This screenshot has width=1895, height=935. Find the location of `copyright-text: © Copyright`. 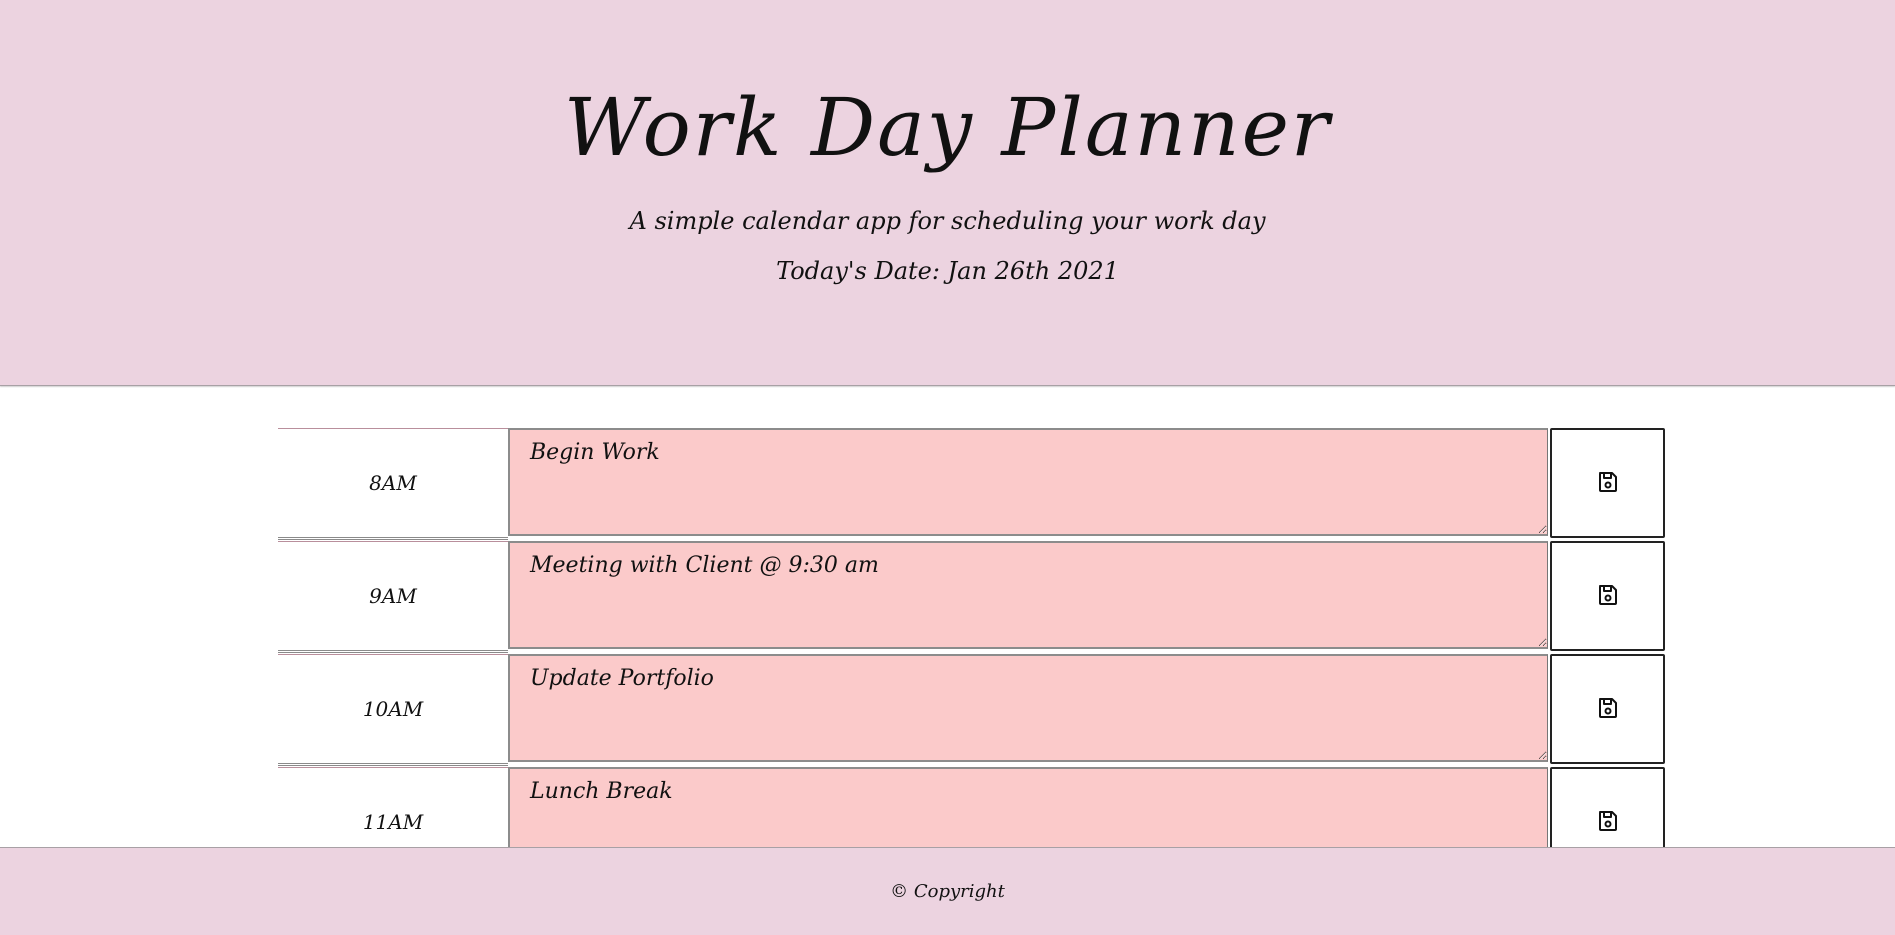

copyright-text: © Copyright is located at coordinates (947, 891).